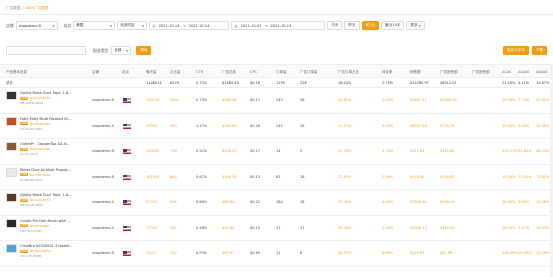 The image size is (553, 277). Describe the element at coordinates (417, 151) in the screenshot. I see `metric-cell: $217.82` at that location.